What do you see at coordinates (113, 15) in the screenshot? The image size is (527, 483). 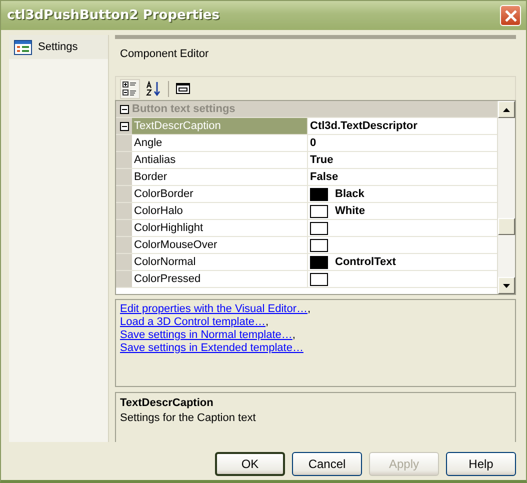 I see `window-title: ctl3dPushButton2 Properties` at bounding box center [113, 15].